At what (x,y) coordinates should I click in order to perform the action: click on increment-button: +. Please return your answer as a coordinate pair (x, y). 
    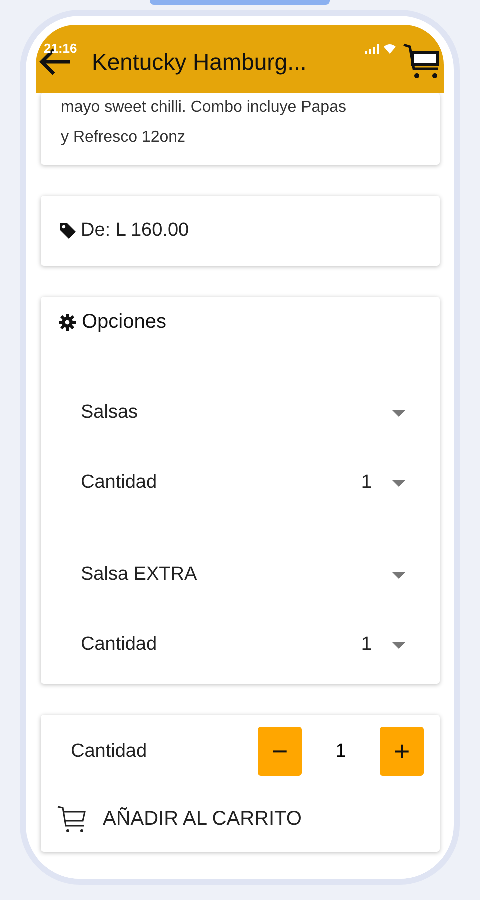
    Looking at the image, I should click on (402, 751).